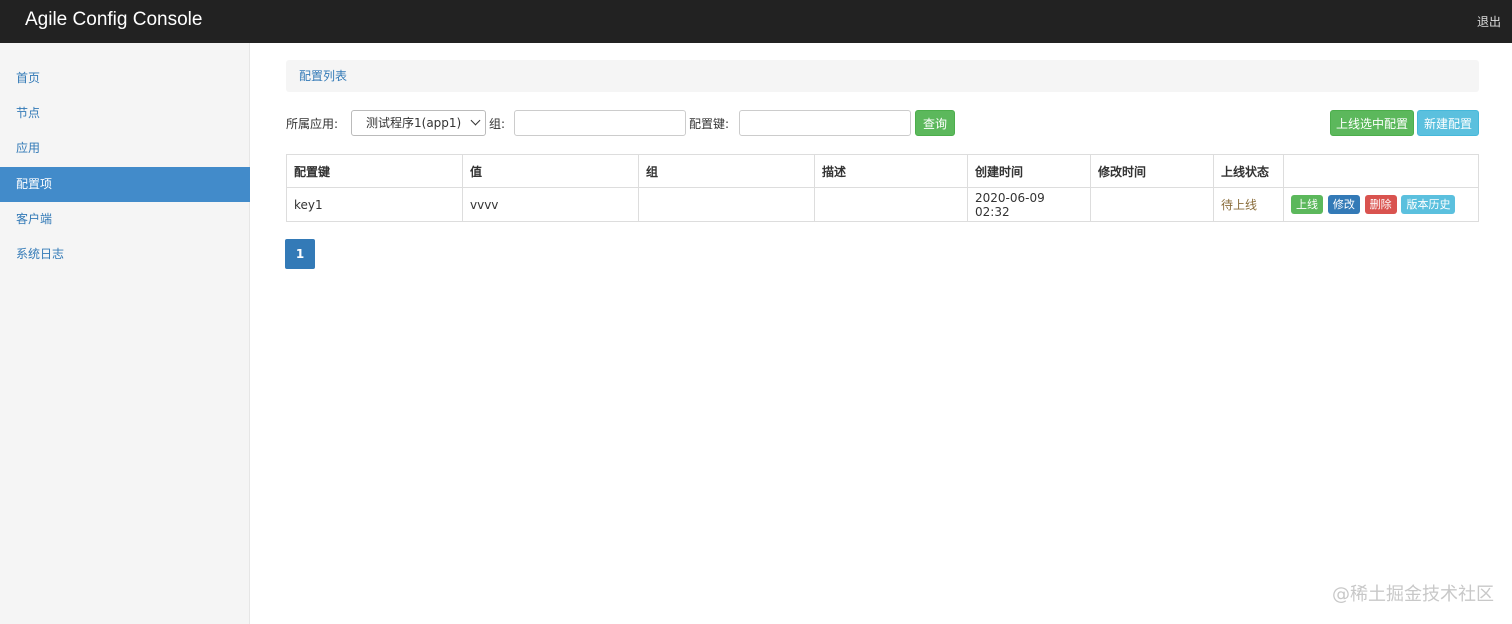 The image size is (1512, 624). What do you see at coordinates (1489, 21) in the screenshot?
I see `logout-link: 退出` at bounding box center [1489, 21].